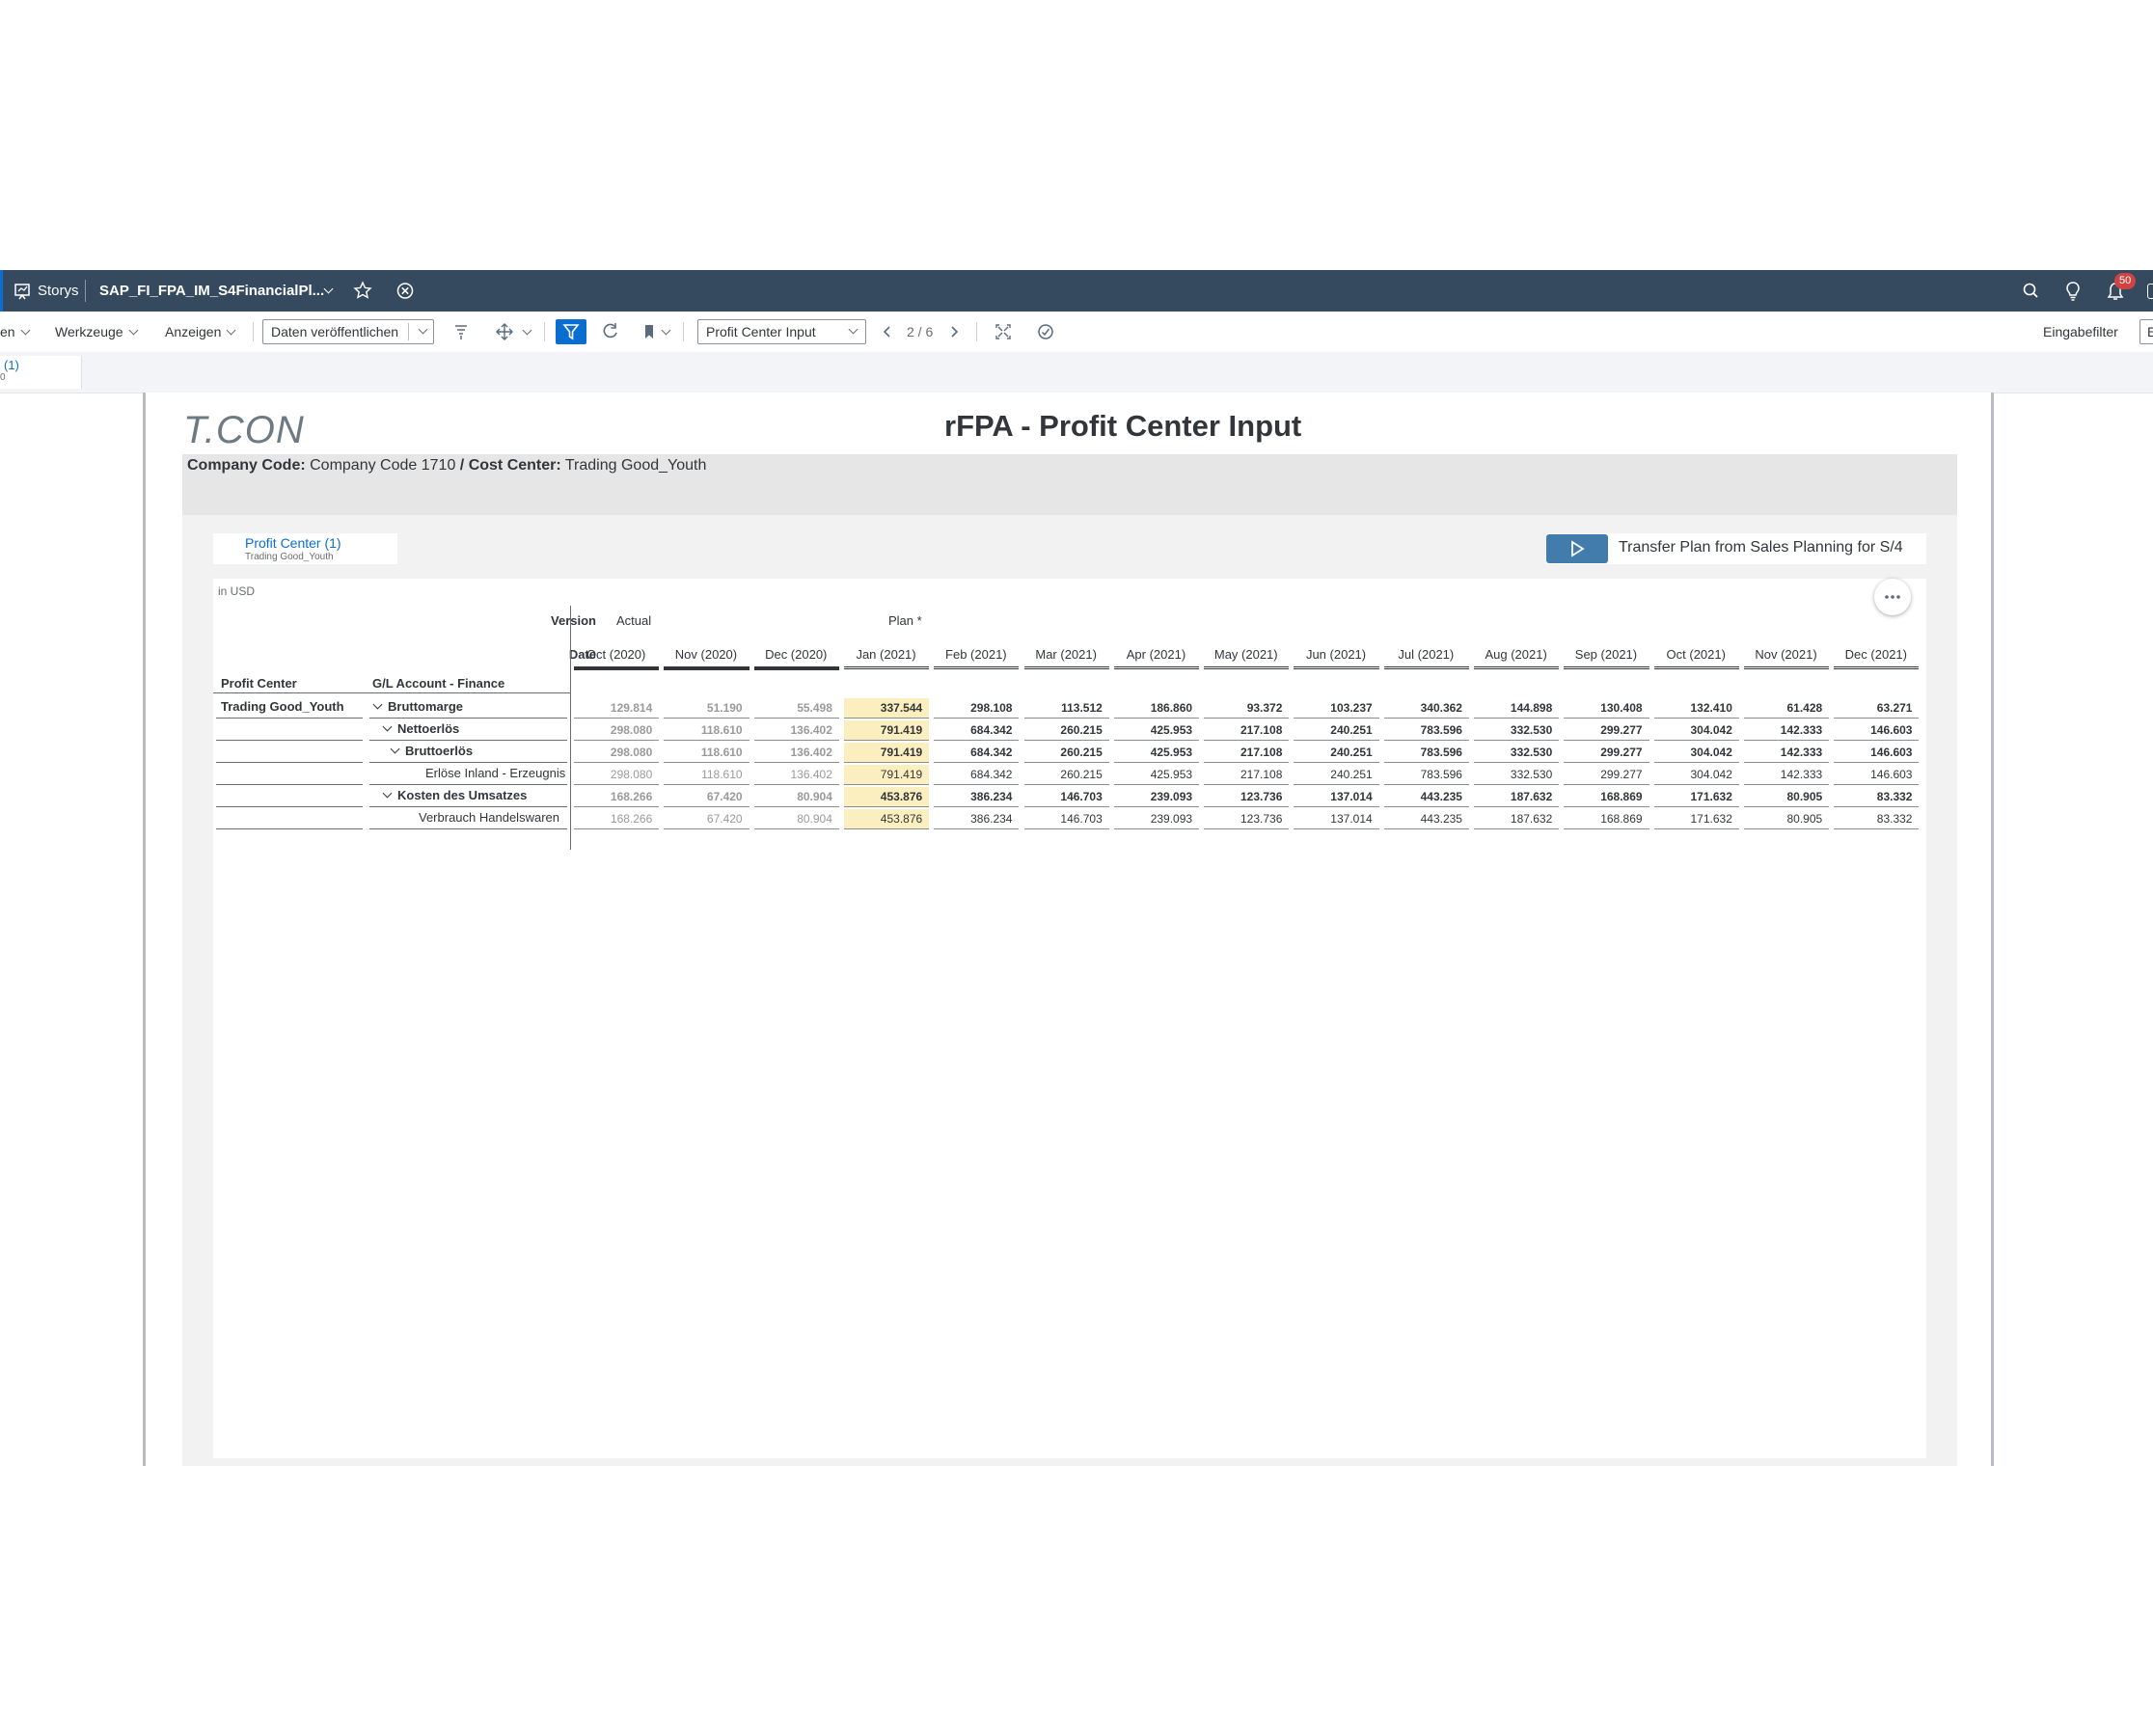 This screenshot has height=1736, width=2153. Describe the element at coordinates (2080, 332) in the screenshot. I see `input-filter-link: Eingabefilter` at that location.